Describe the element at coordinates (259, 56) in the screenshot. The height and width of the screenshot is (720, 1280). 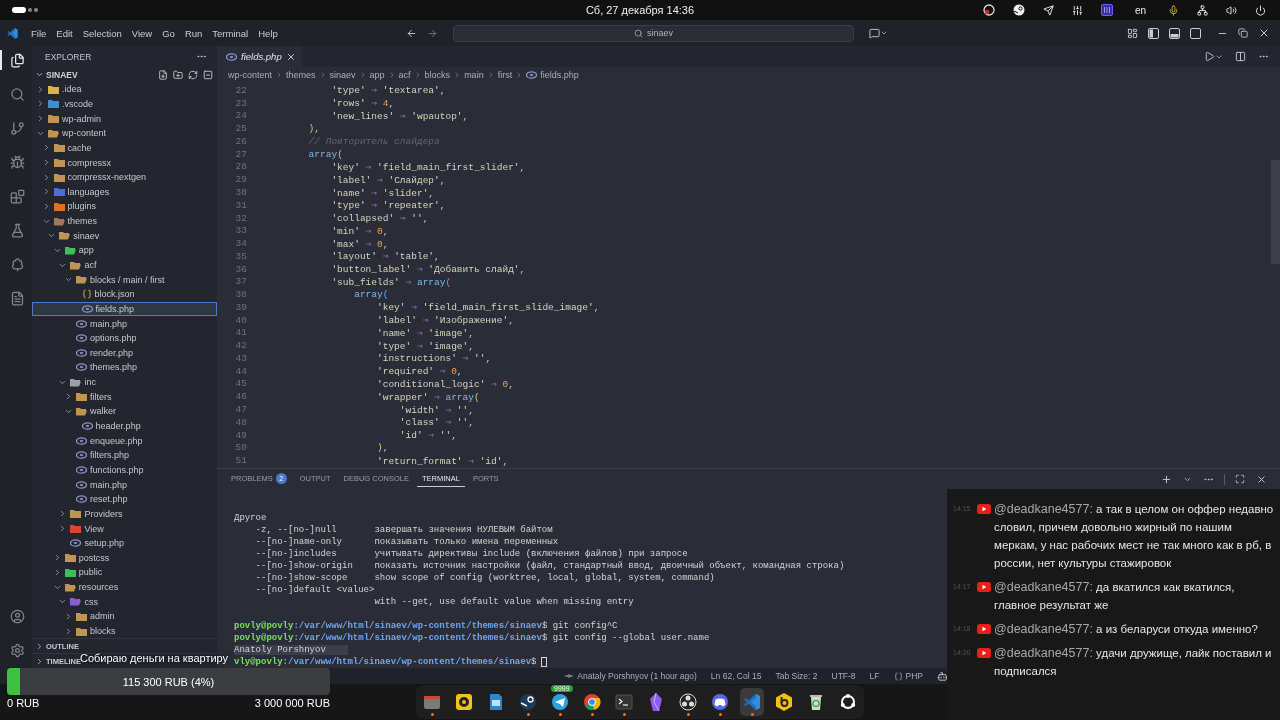
I see `editor-tab: fields.php` at that location.